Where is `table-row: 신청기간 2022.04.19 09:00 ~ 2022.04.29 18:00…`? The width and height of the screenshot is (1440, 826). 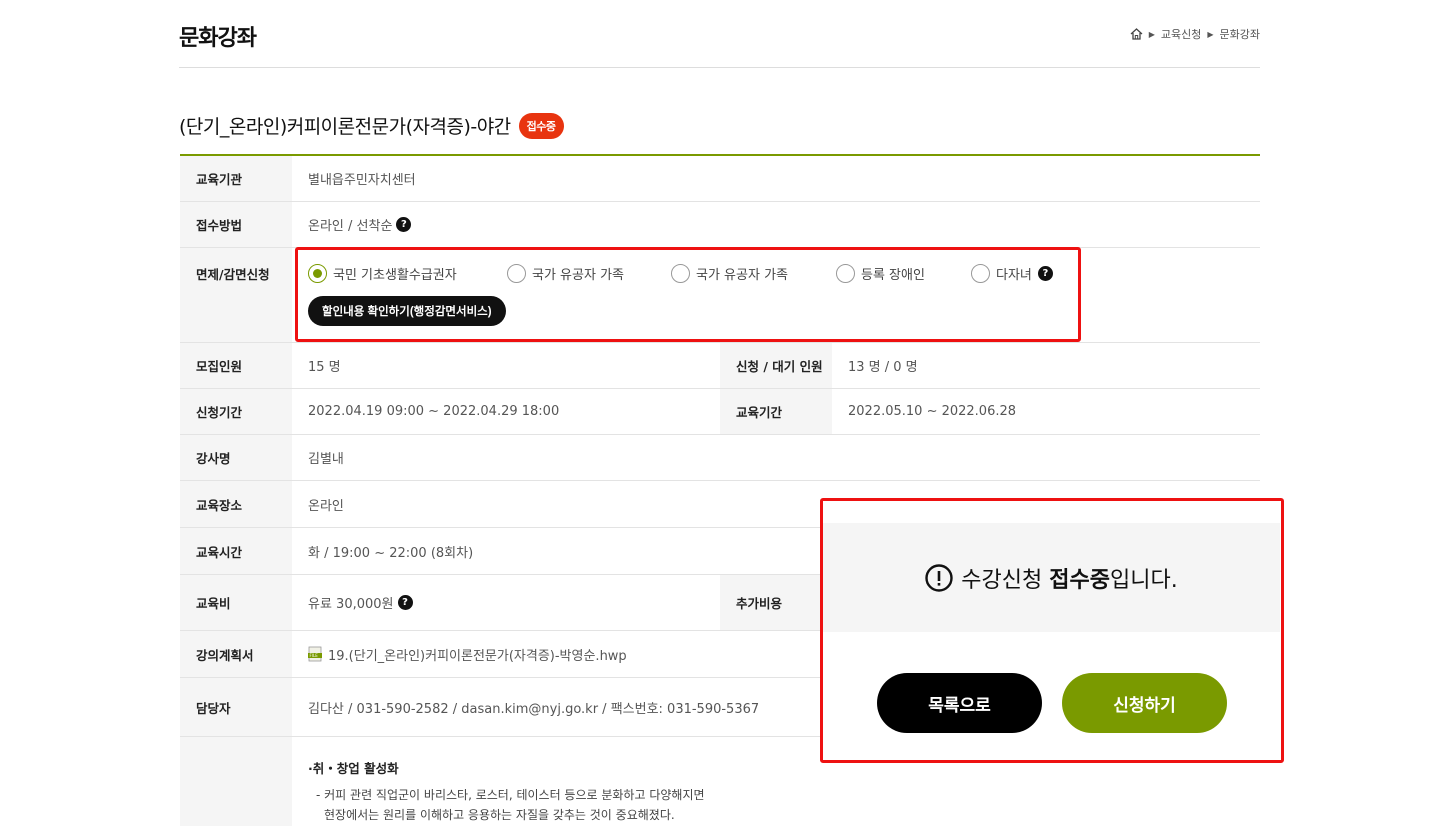 table-row: 신청기간 2022.04.19 09:00 ~ 2022.04.29 18:00… is located at coordinates (720, 412).